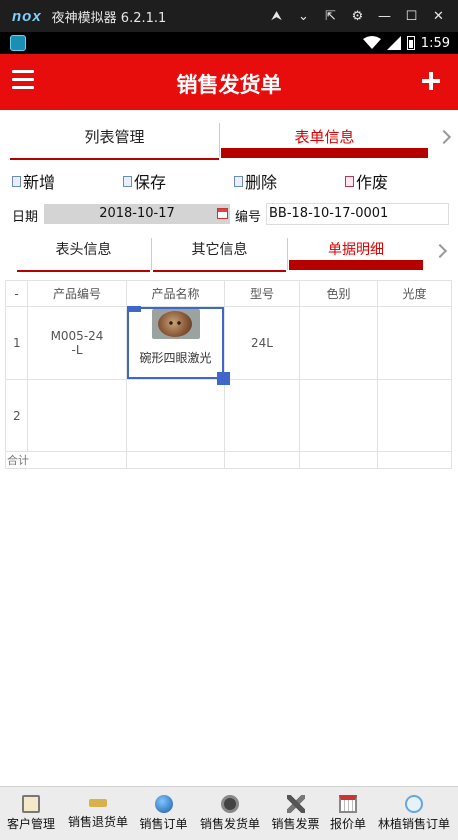  What do you see at coordinates (411, 16) in the screenshot?
I see `emulator-maximize-button: ☐` at bounding box center [411, 16].